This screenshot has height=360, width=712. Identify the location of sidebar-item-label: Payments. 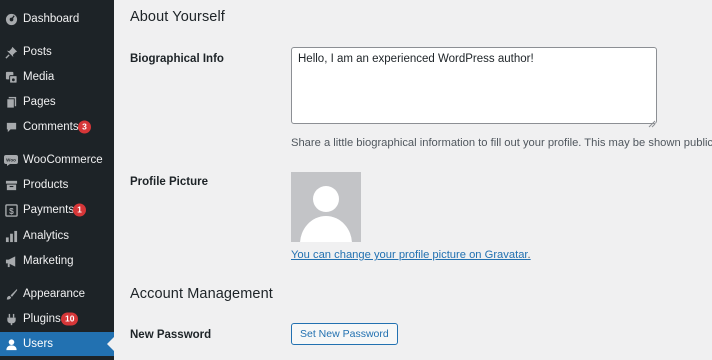
(49, 210).